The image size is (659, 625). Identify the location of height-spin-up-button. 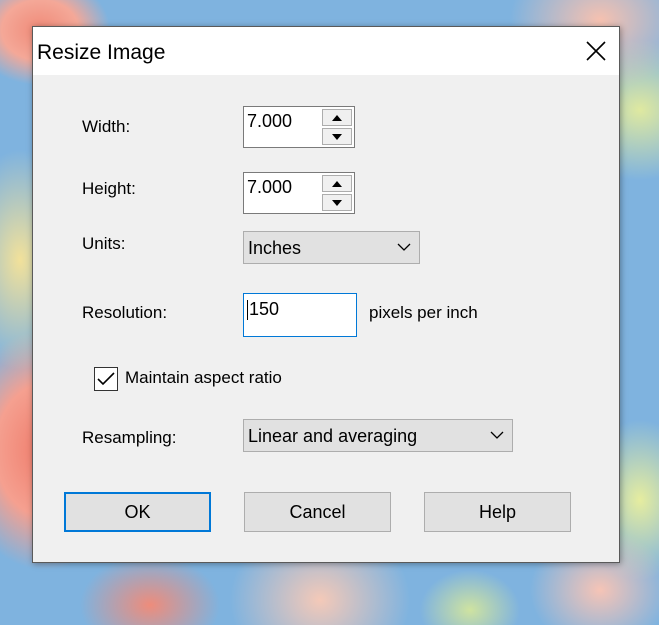
(337, 183).